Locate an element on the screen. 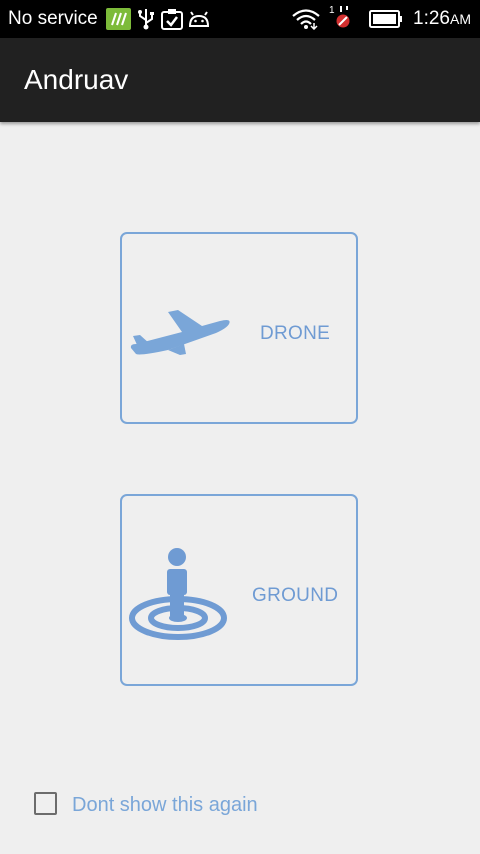 Image resolution: width=480 pixels, height=854 pixels. wifi-icon is located at coordinates (306, 21).